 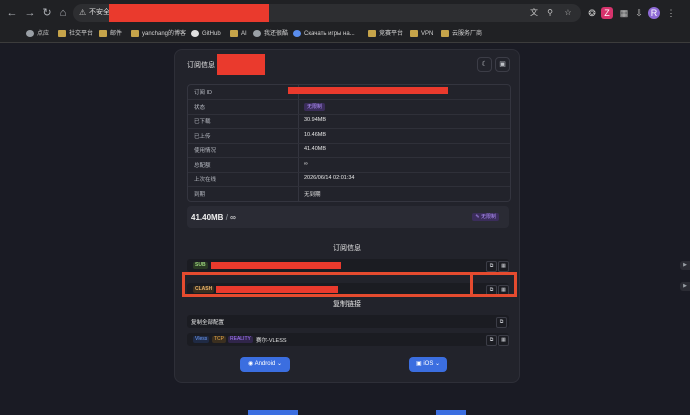 I want to click on bookmark-icon, so click(x=30, y=33).